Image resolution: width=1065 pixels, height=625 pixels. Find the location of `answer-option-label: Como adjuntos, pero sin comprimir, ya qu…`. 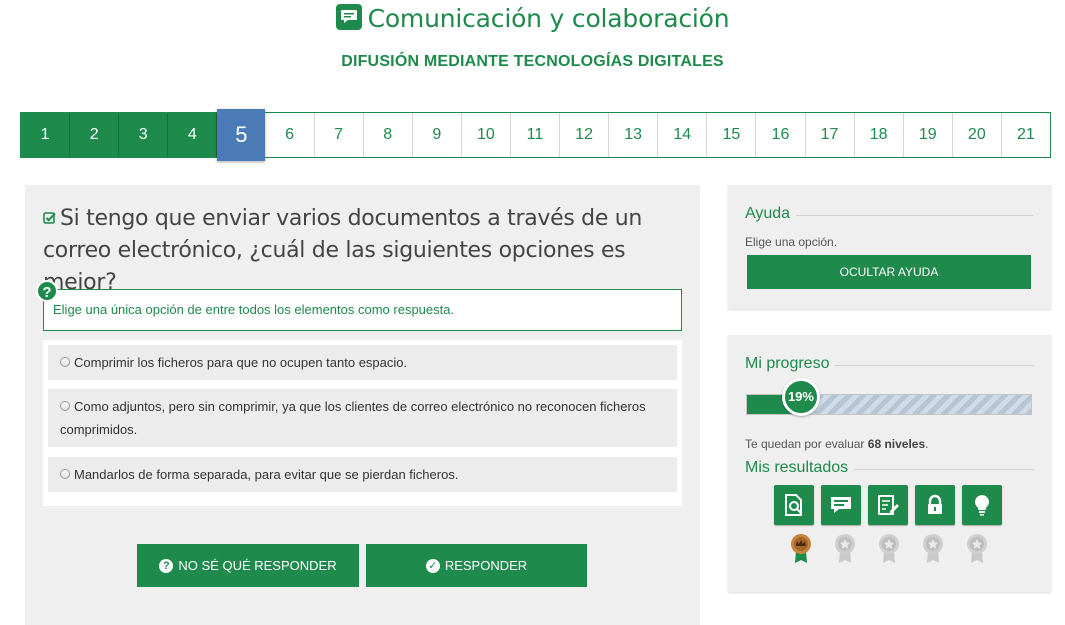

answer-option-label: Como adjuntos, pero sin comprimir, ya qu… is located at coordinates (353, 418).